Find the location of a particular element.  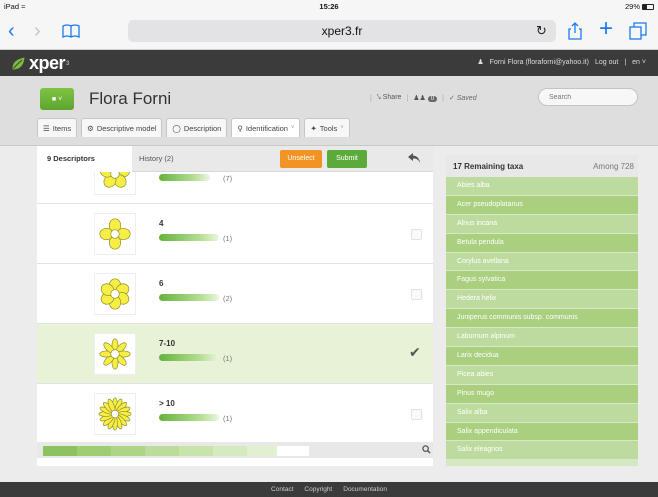

taxon-item: Alnus incana is located at coordinates (542, 224).